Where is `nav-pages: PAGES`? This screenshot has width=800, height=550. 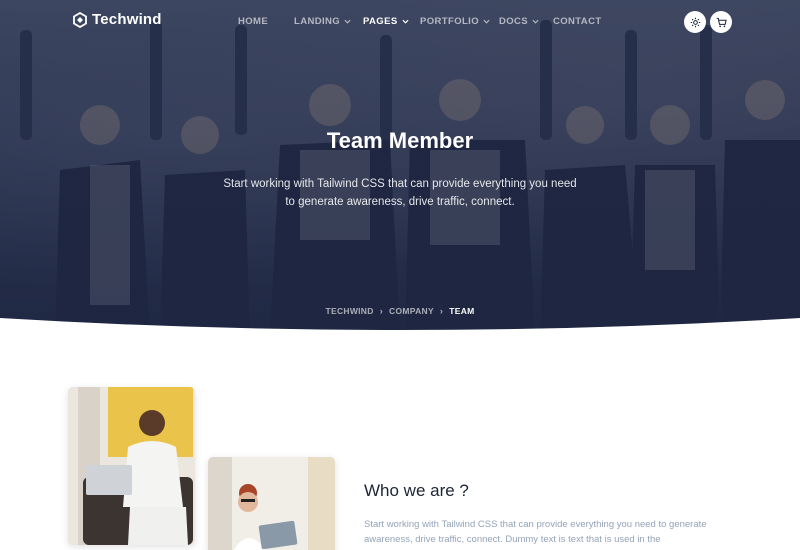
nav-pages: PAGES is located at coordinates (386, 21).